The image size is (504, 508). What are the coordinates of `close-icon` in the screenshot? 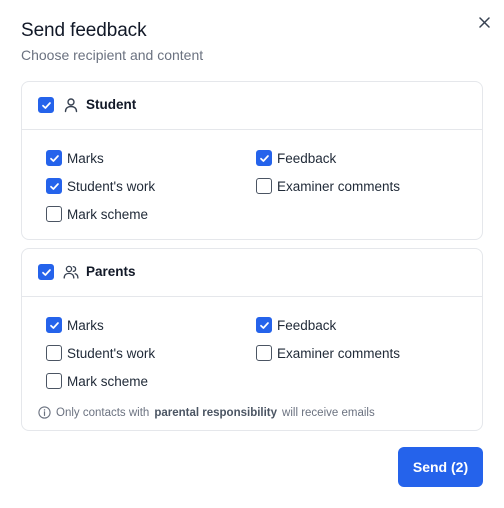 It's located at (484, 22).